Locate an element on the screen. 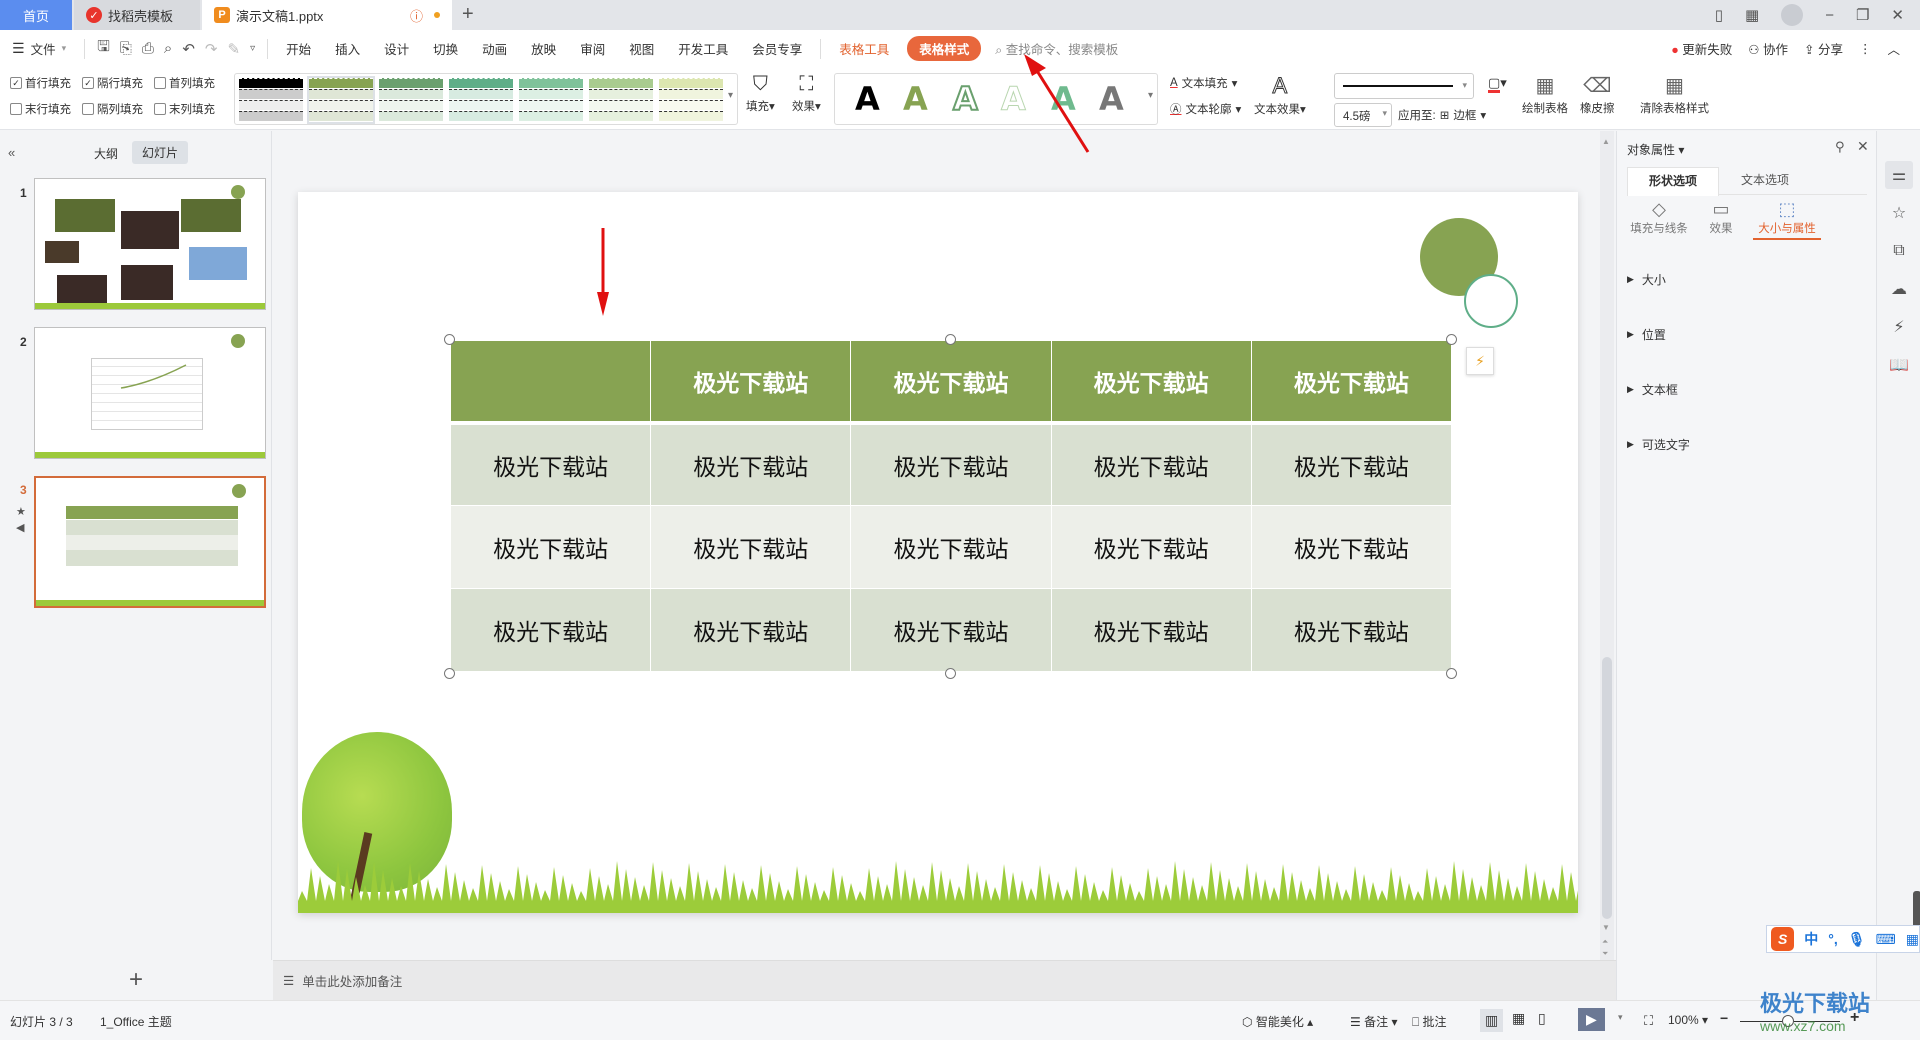  menu-start: 开始 is located at coordinates (298, 48).